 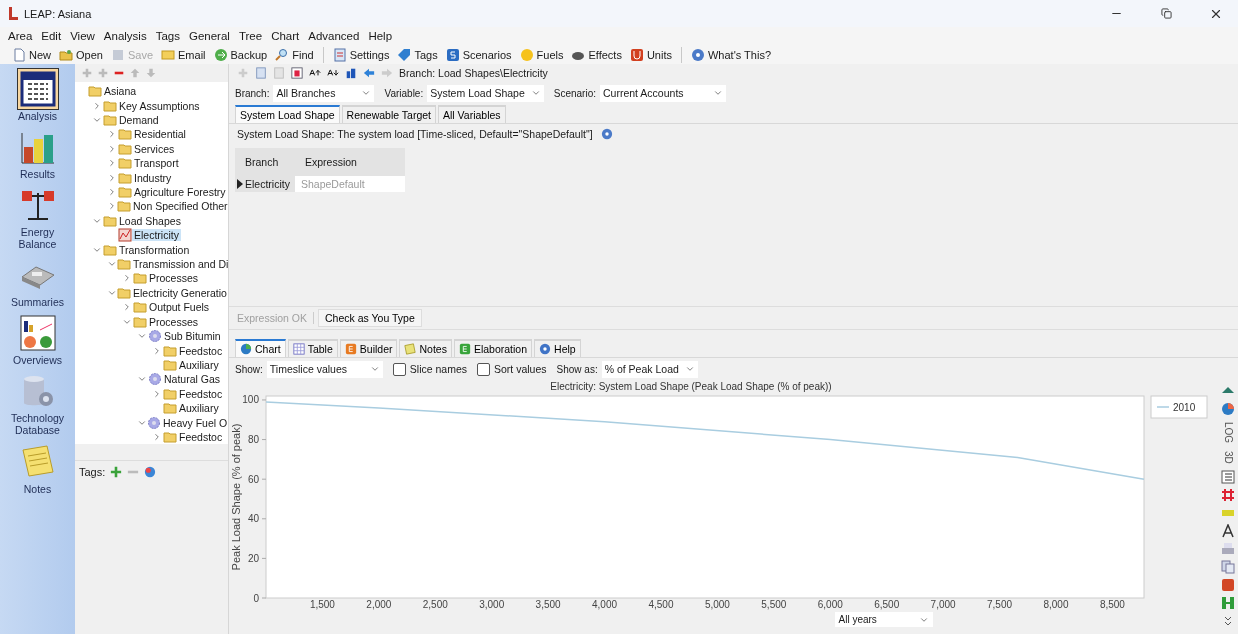 I want to click on outline-entry: Industry, so click(x=153, y=177).